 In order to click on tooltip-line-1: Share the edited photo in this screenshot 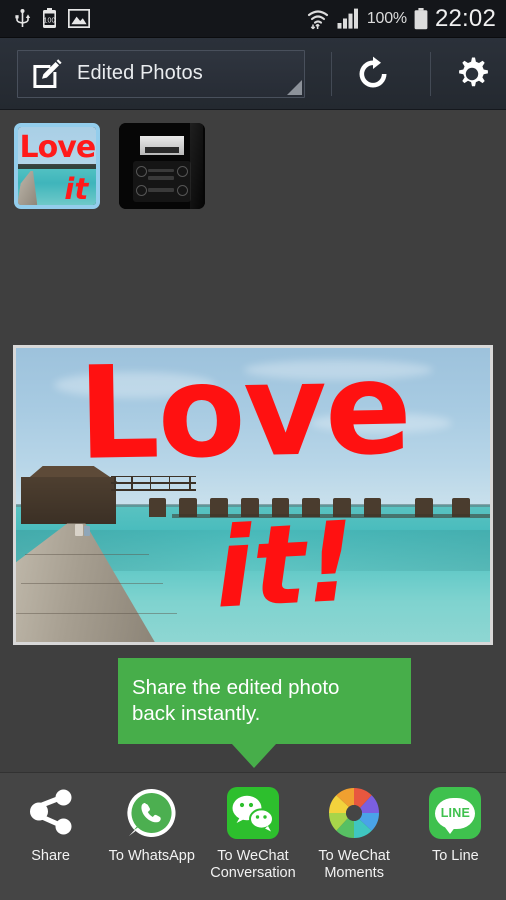, I will do `click(236, 687)`.